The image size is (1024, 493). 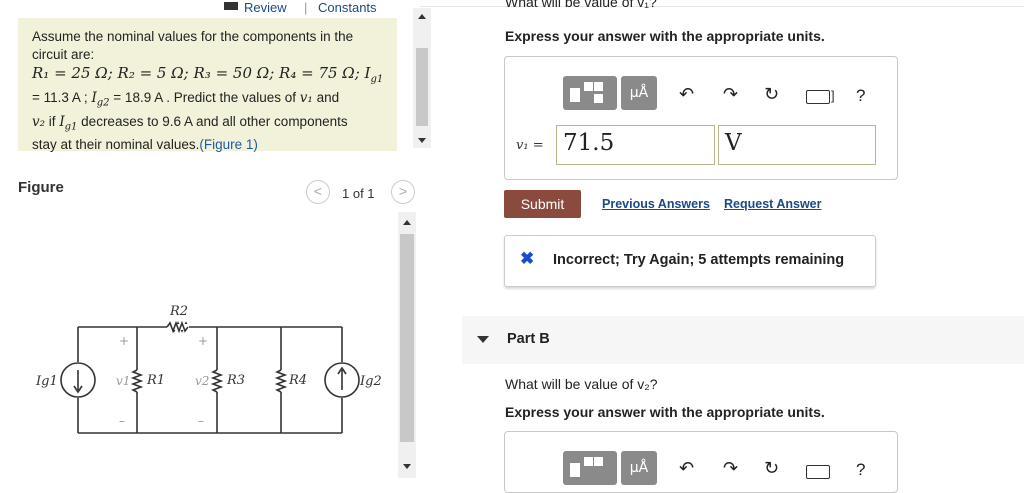 I want to click on figure-scrollbar, so click(x=407, y=345).